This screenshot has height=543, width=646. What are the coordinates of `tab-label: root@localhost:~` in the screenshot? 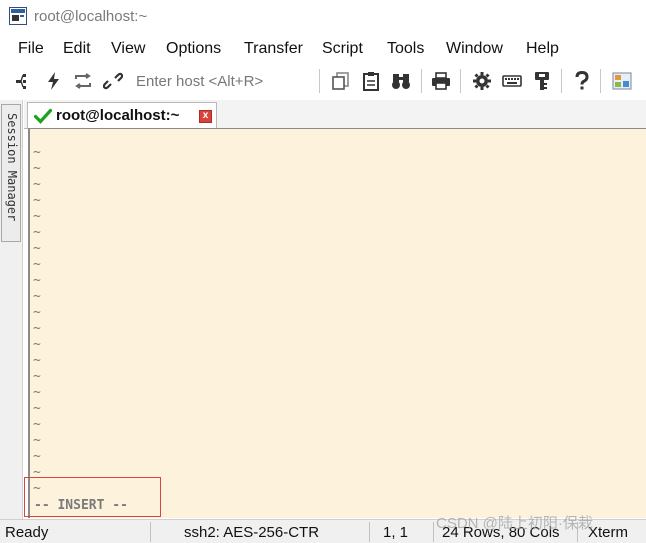 It's located at (118, 115).